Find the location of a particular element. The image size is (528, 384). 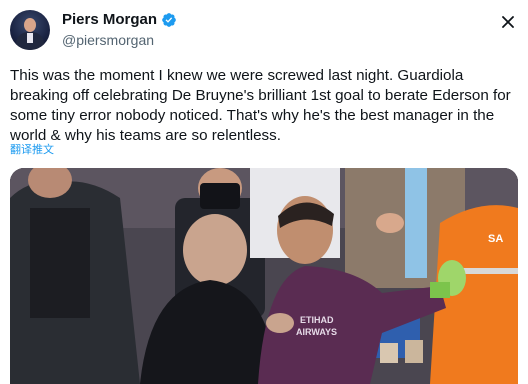

shirt-sponsor-text: ETIHAD is located at coordinates (317, 320).